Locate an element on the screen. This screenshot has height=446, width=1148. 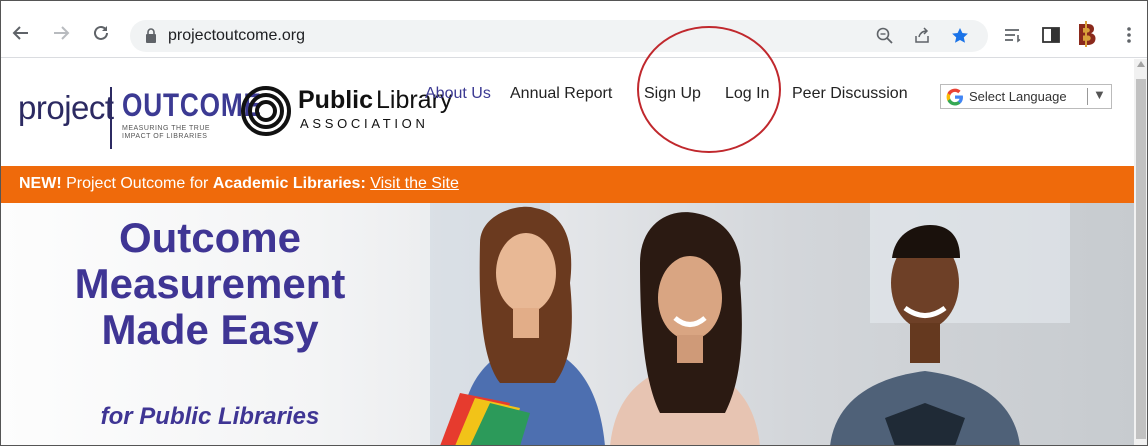
reload-icon is located at coordinates (101, 33).